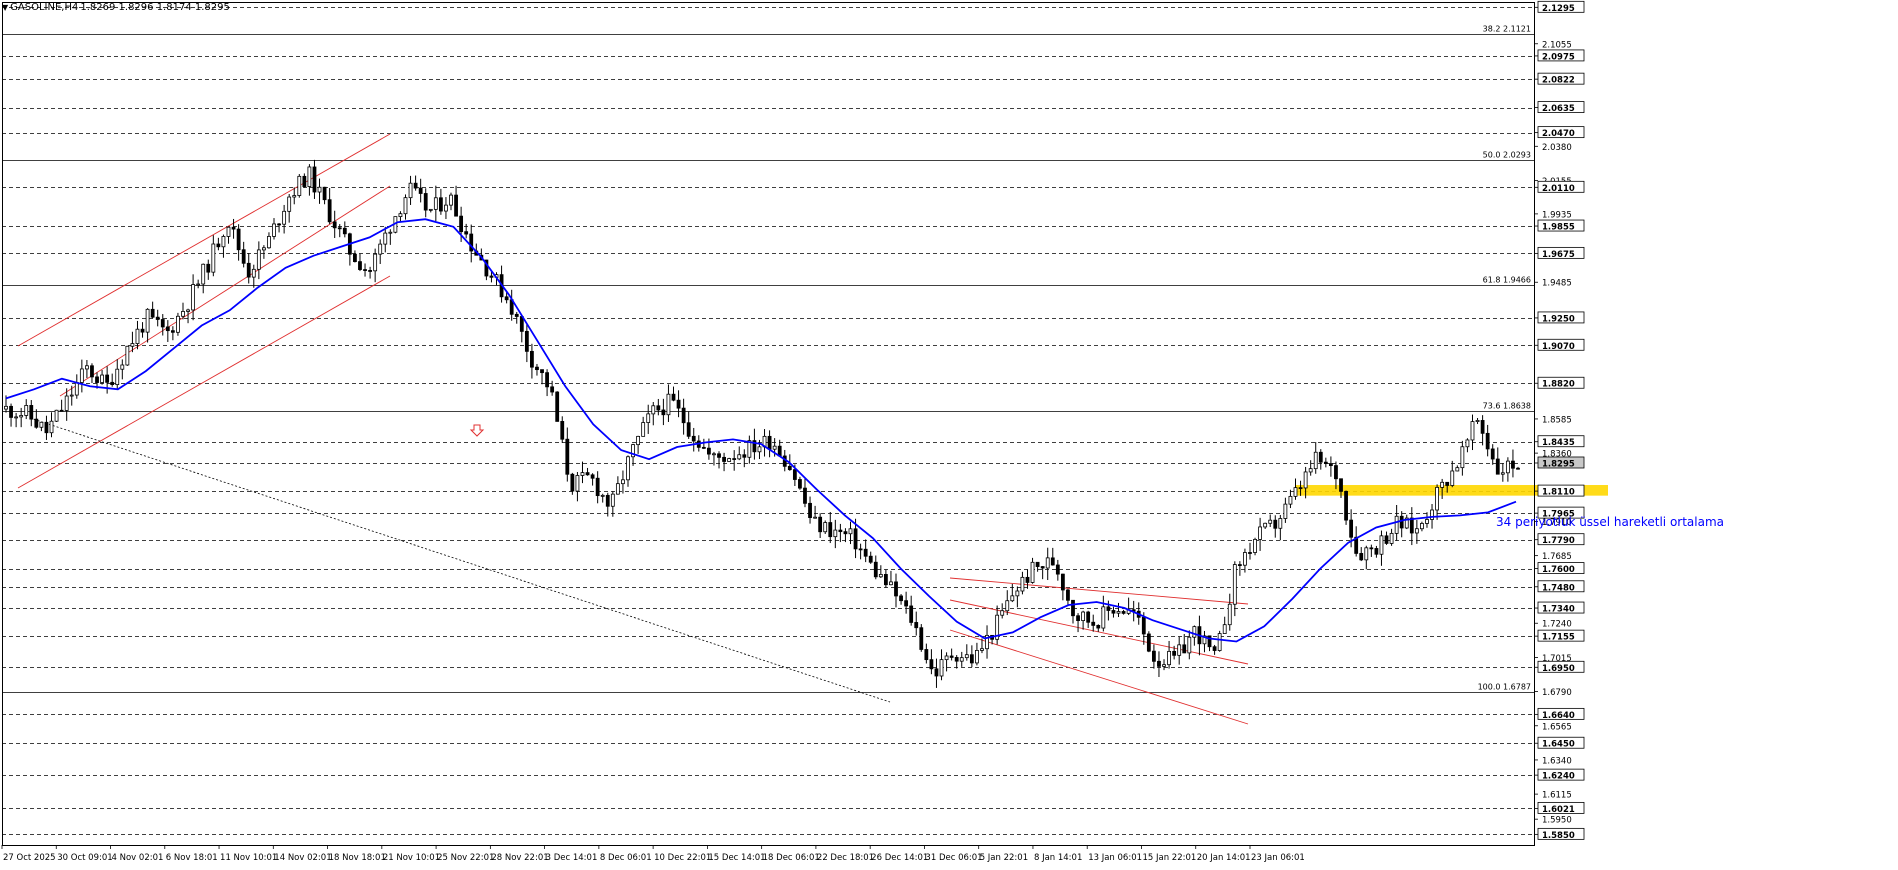  Describe the element at coordinates (225, 291) in the screenshot. I see `channel-line` at that location.